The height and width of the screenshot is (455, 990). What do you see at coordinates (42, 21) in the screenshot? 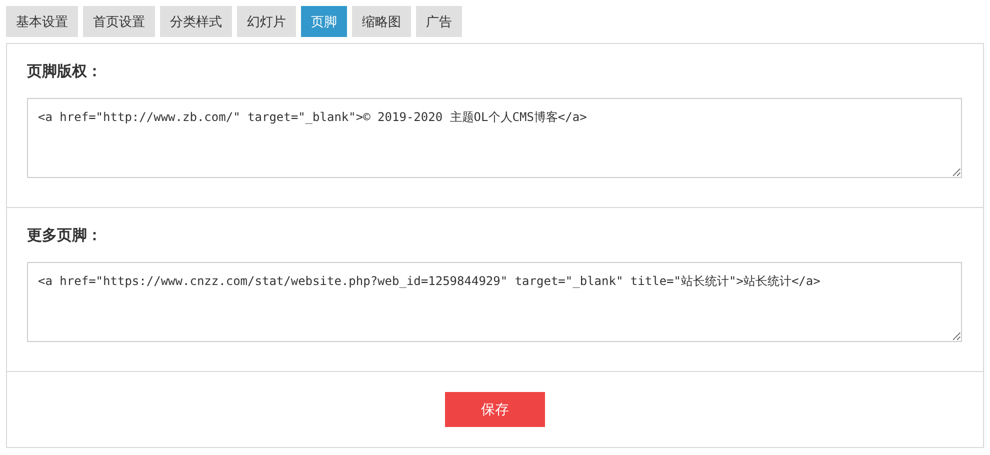
I see `tab: 基本设置` at bounding box center [42, 21].